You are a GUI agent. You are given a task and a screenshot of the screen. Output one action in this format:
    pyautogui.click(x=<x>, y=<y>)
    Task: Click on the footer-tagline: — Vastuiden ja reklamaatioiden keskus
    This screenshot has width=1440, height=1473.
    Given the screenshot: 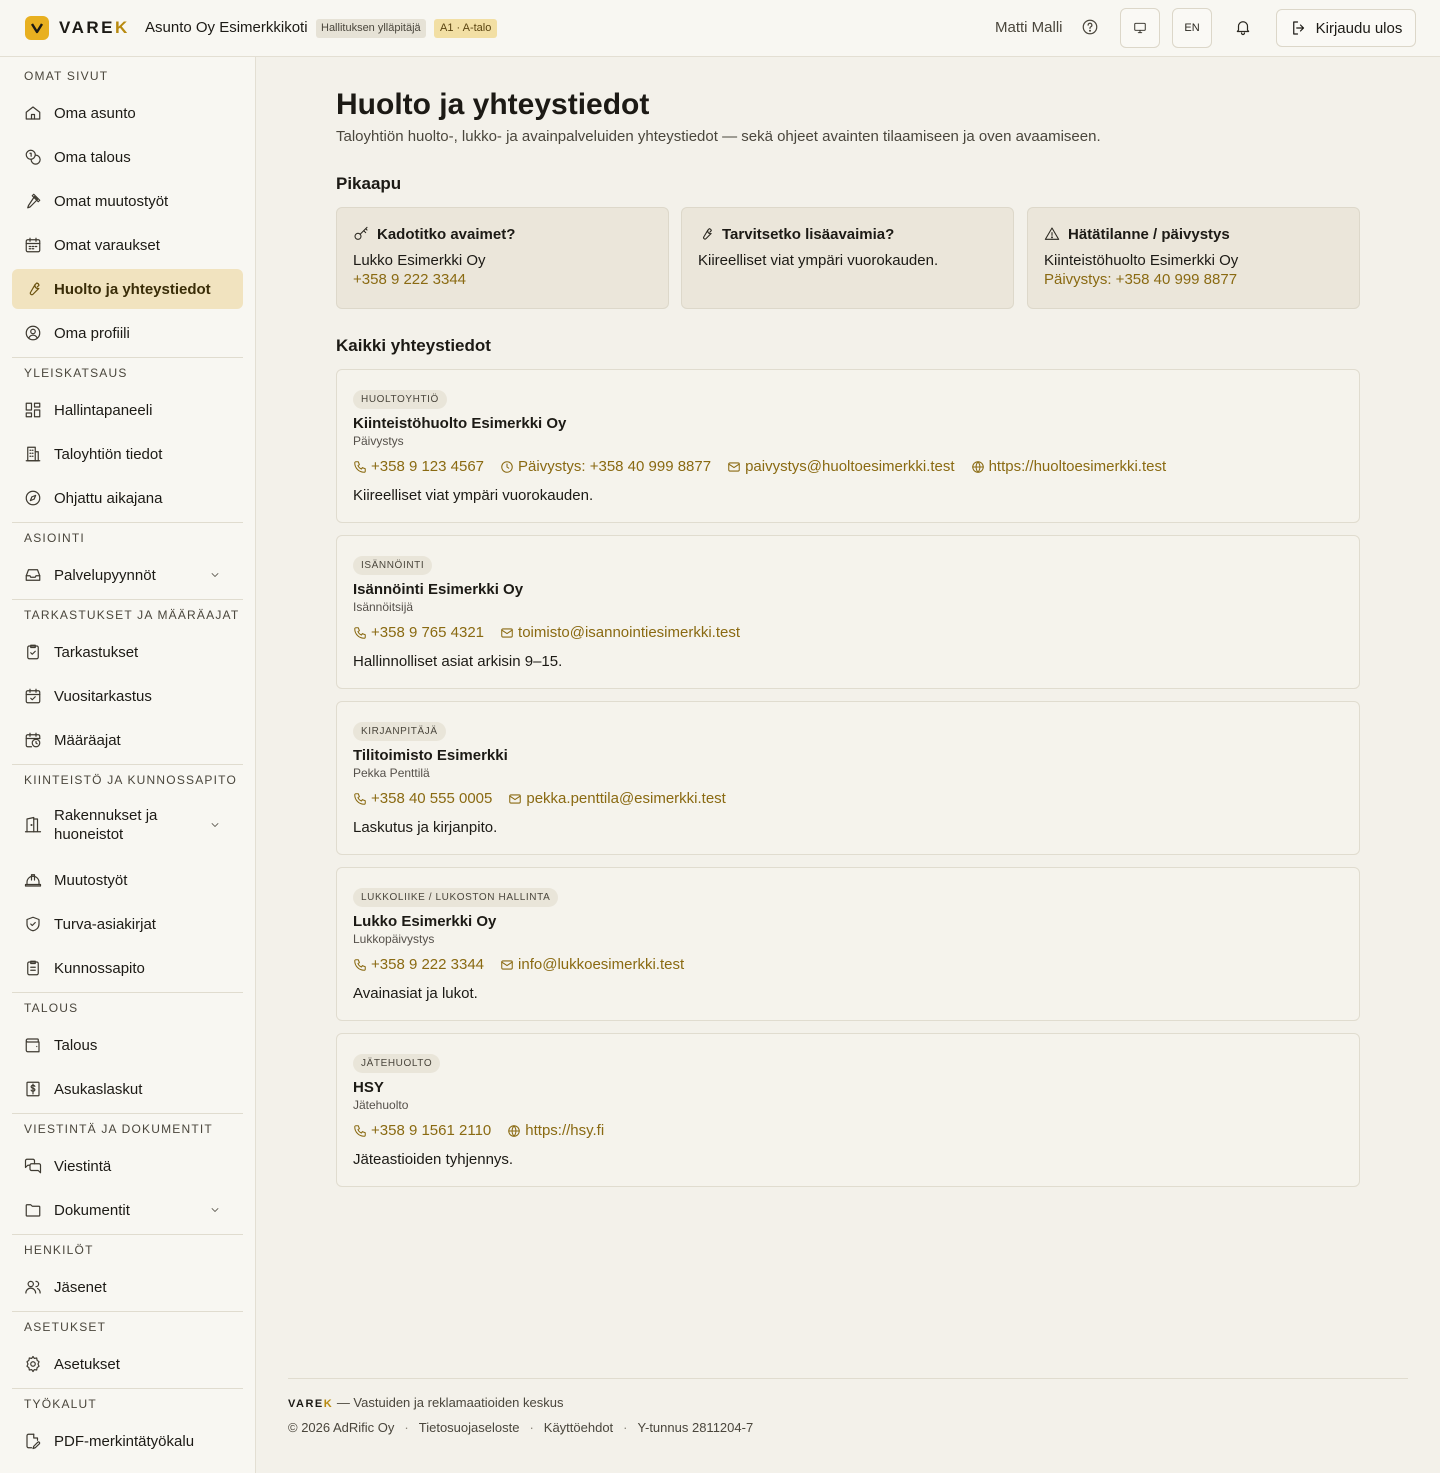 What is the action you would take?
    pyautogui.click(x=448, y=1402)
    